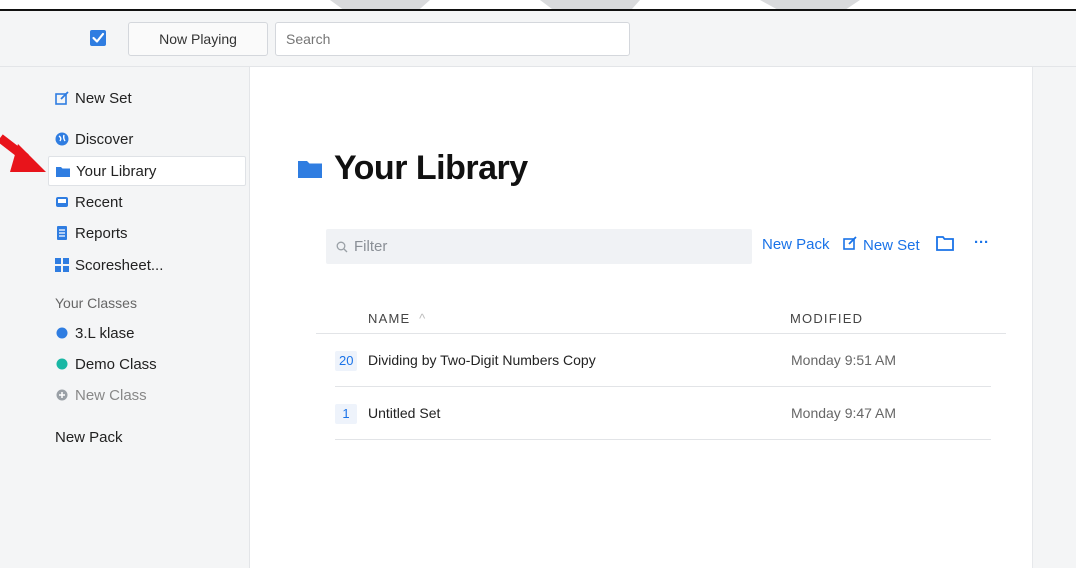  Describe the element at coordinates (105, 333) in the screenshot. I see `sidebar-item-label: 3.L klase` at that location.